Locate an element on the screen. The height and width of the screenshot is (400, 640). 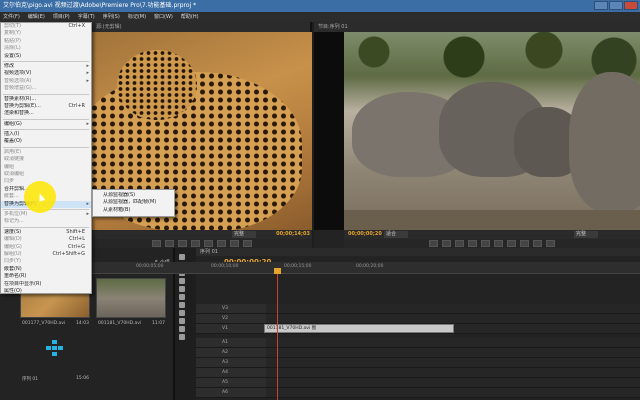
menu-item-7: 视频选项(V) ▸ is located at coordinates (46, 73).